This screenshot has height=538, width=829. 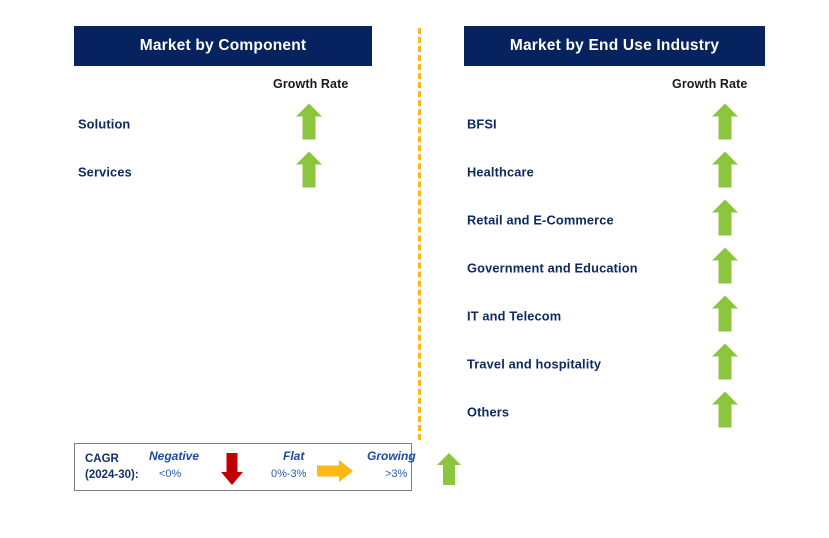 I want to click on segment-row-retail-and-e-commerce: Retail and E-Commerce, so click(x=616, y=220).